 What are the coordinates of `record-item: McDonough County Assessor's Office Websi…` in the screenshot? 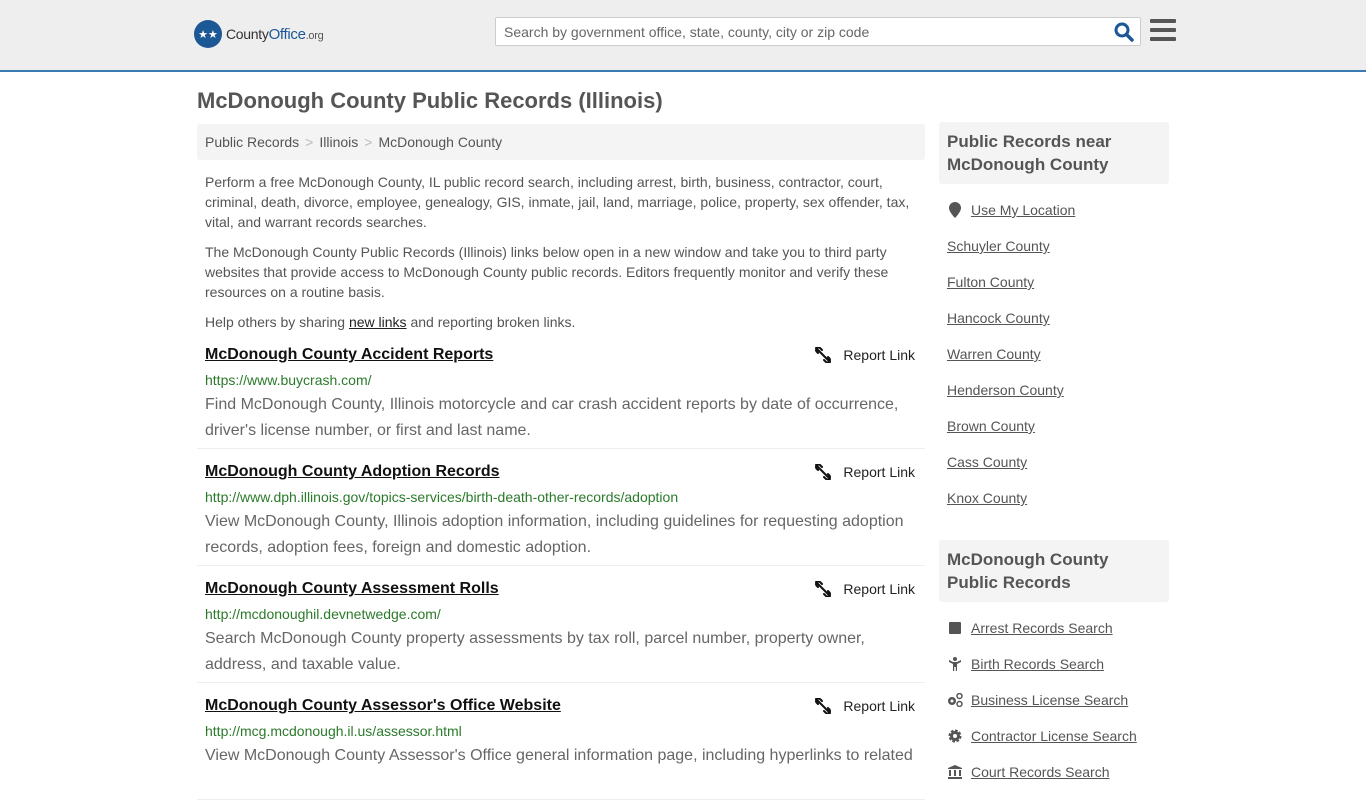 It's located at (561, 741).